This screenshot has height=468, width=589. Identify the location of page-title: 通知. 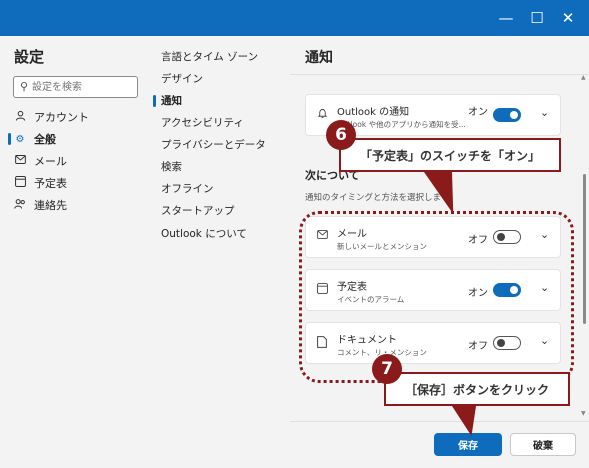
(319, 58).